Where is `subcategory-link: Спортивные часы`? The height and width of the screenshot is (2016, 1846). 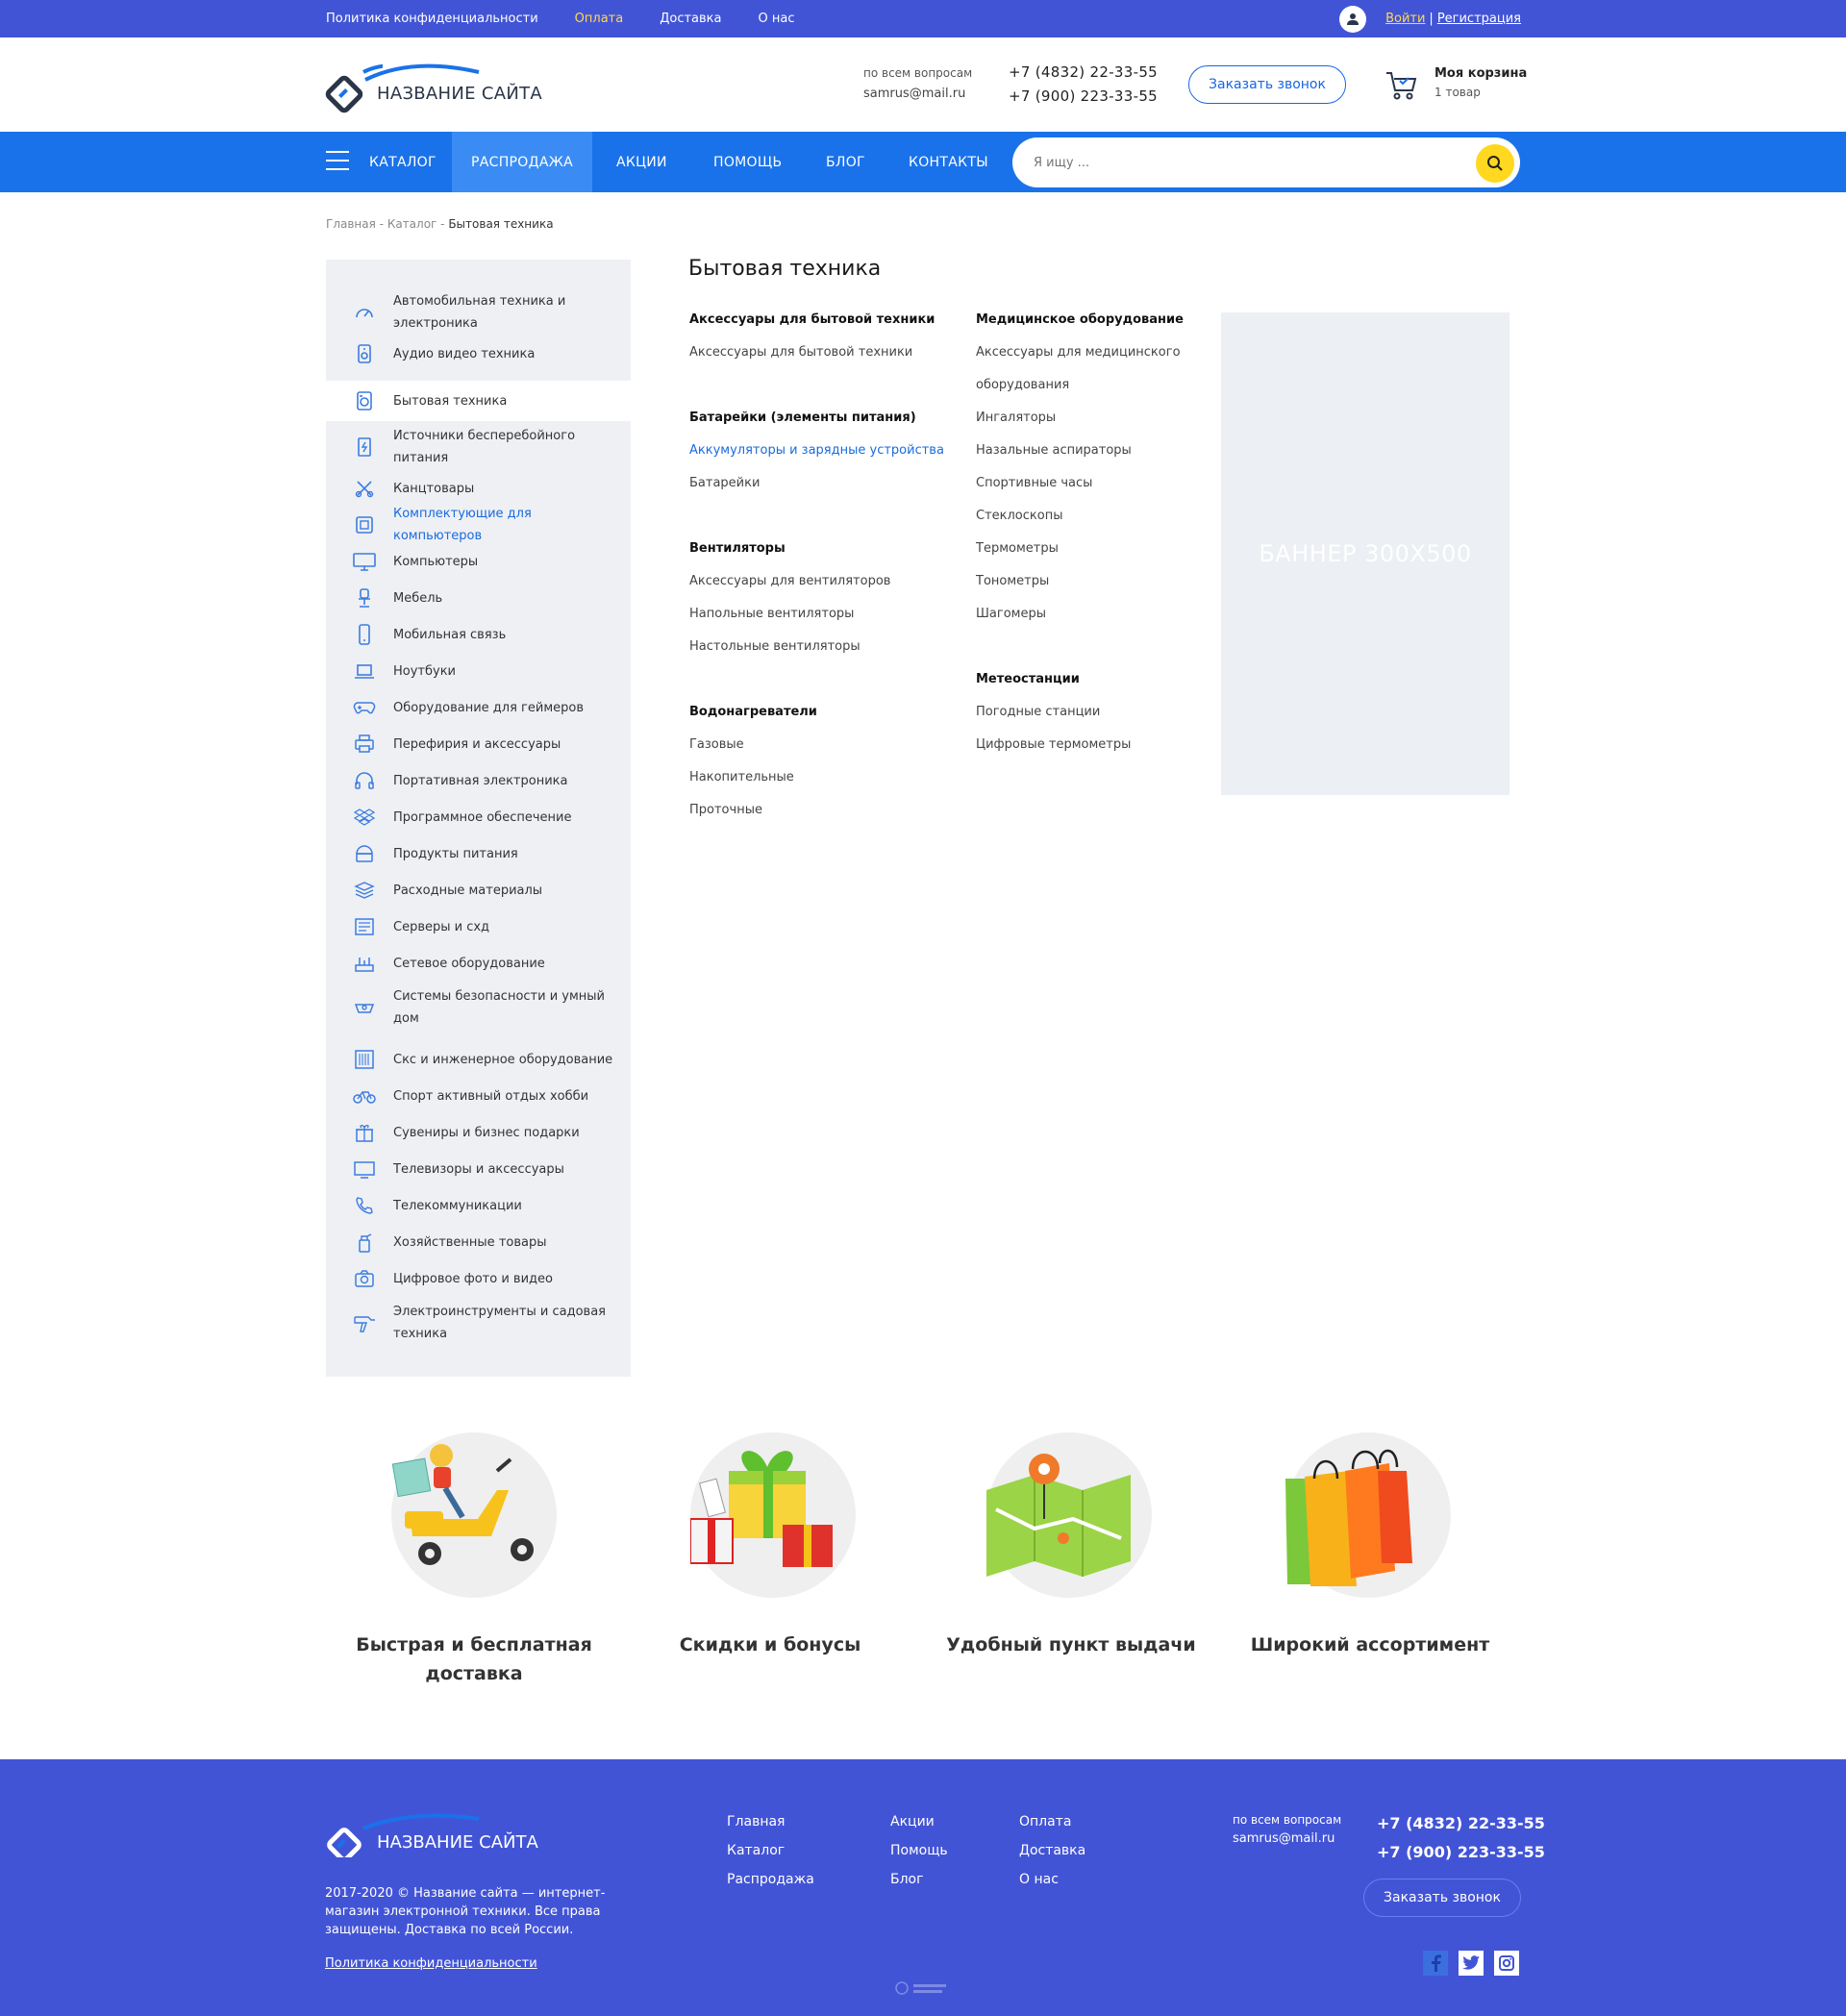 subcategory-link: Спортивные часы is located at coordinates (1080, 483).